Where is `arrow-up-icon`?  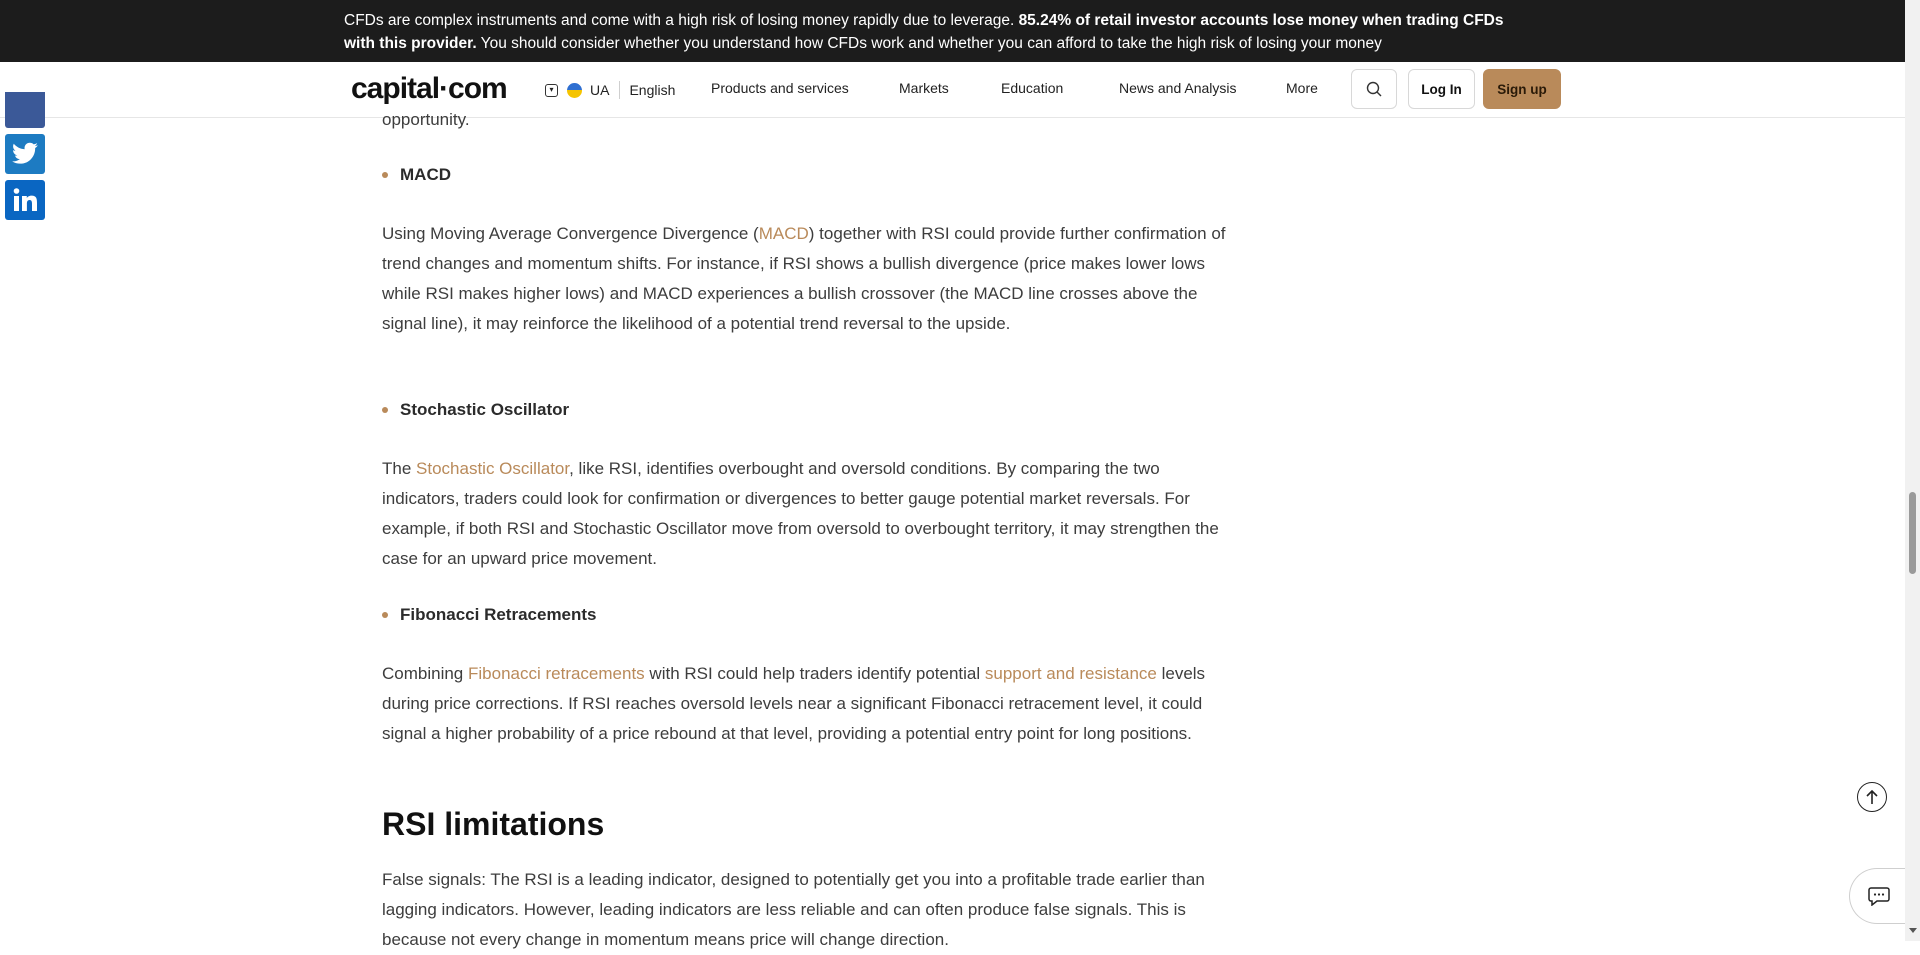 arrow-up-icon is located at coordinates (1872, 796).